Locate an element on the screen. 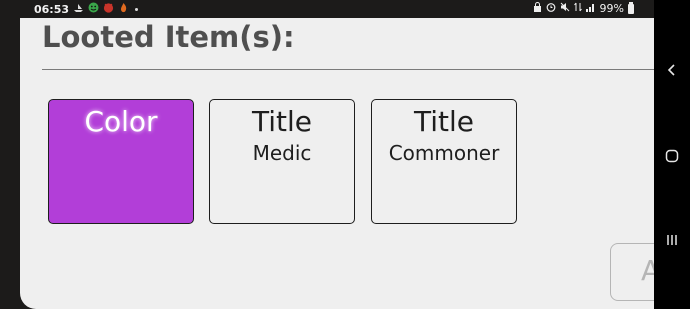  home-icon is located at coordinates (672, 156).